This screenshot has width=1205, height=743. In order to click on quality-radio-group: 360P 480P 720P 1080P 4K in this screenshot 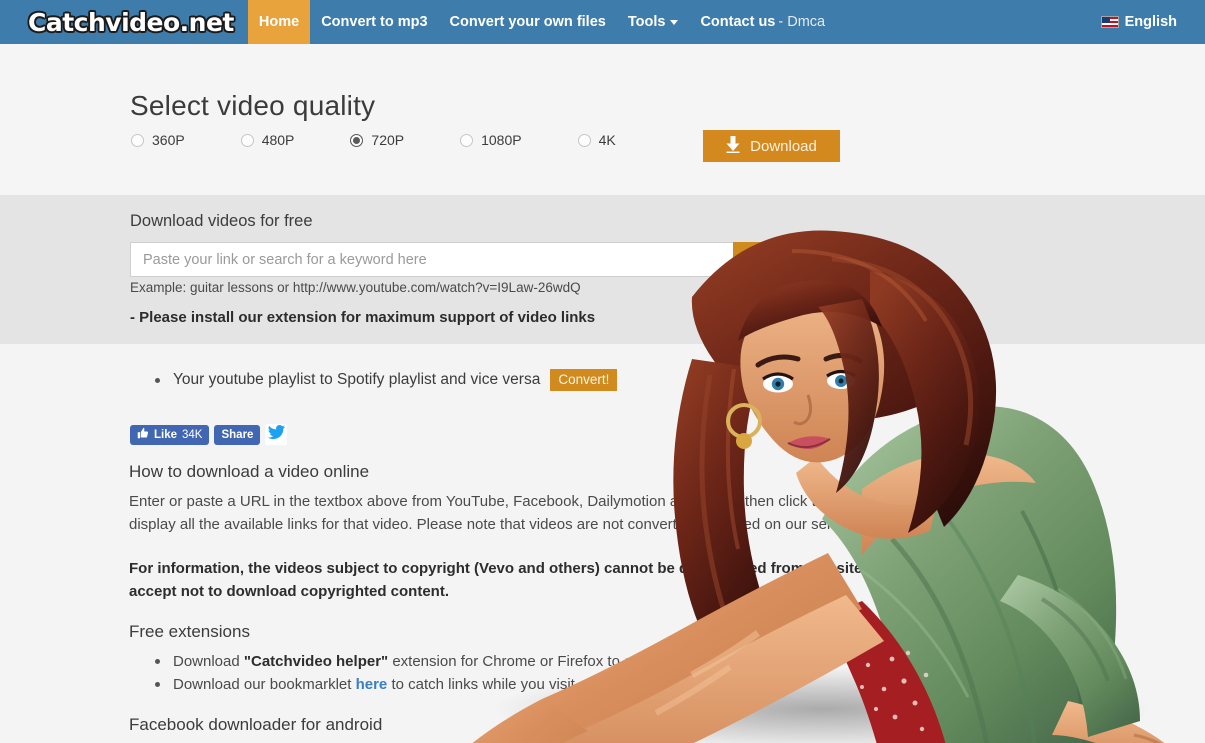, I will do `click(373, 140)`.